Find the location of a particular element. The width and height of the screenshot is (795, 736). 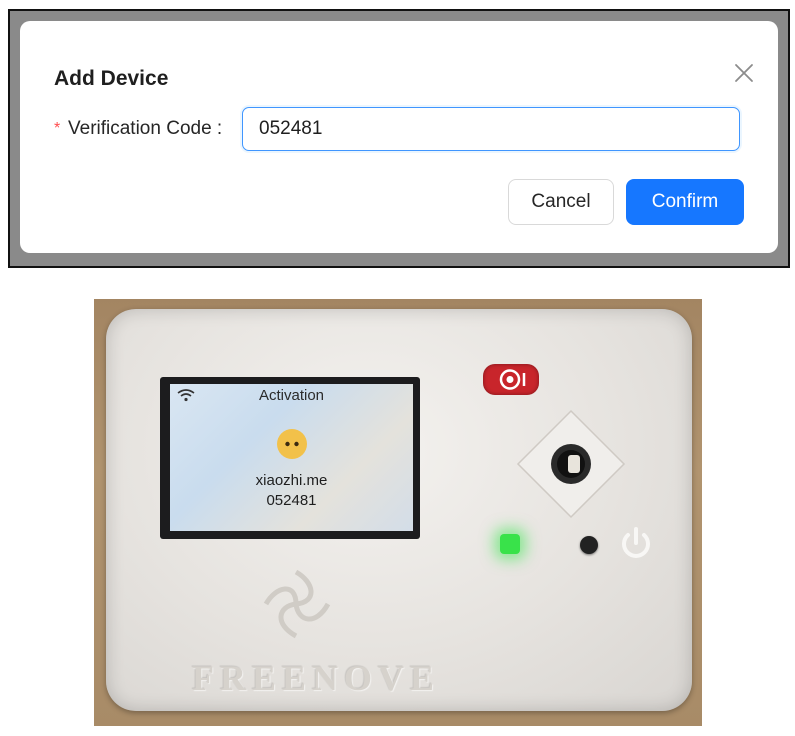

power-icon is located at coordinates (636, 542).